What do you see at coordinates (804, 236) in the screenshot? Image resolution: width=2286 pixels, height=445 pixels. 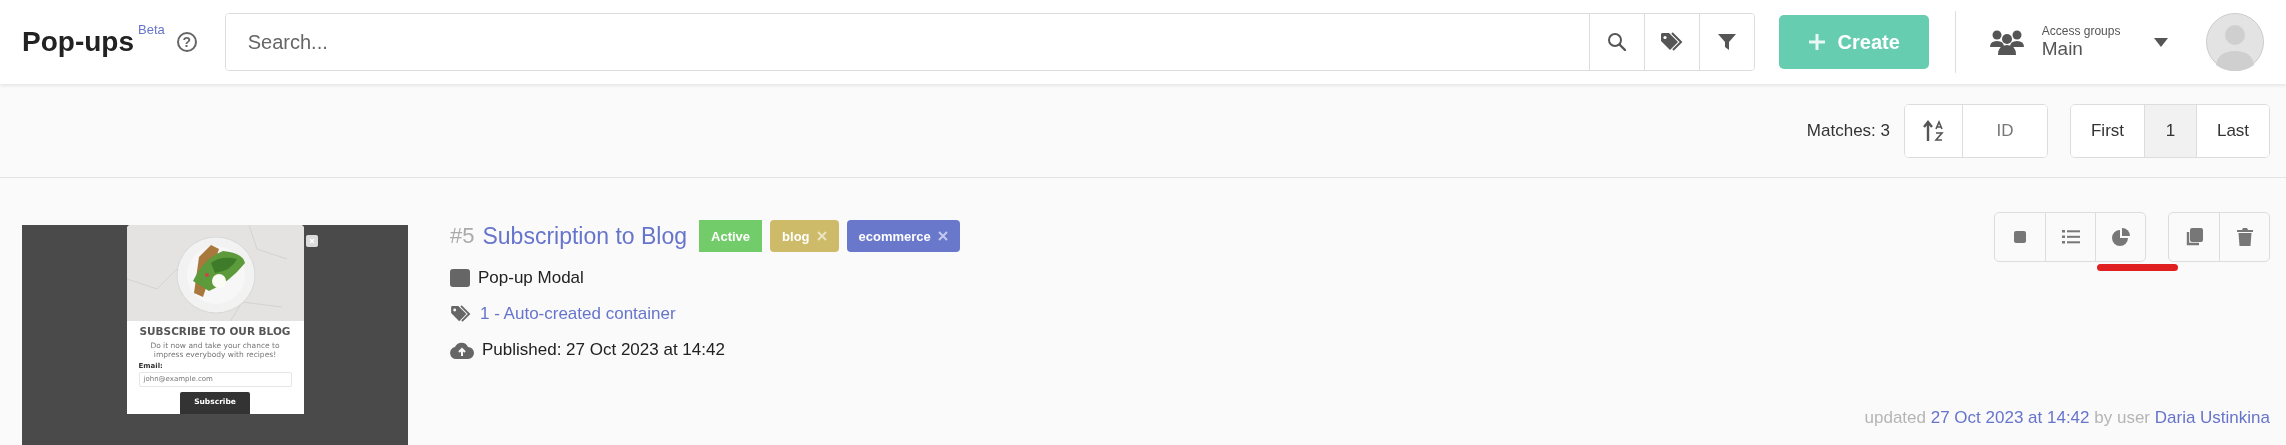 I see `tag: blog` at bounding box center [804, 236].